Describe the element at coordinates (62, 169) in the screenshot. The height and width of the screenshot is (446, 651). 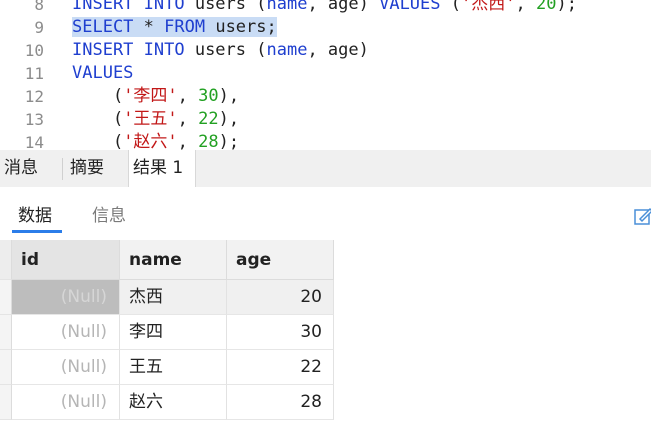
I see `tab-separator` at that location.